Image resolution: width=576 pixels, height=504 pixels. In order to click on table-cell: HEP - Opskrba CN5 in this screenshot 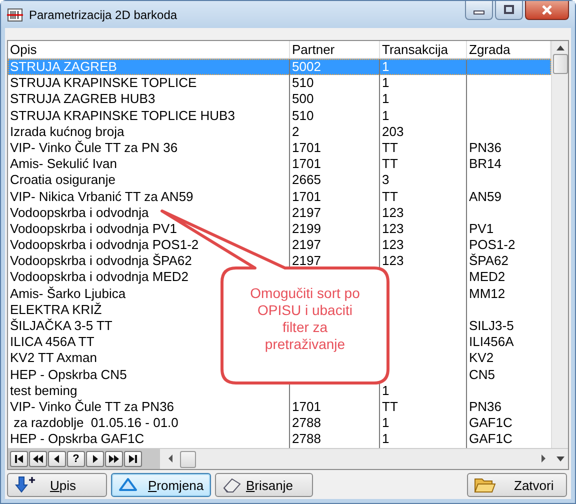, I will do `click(68, 374)`.